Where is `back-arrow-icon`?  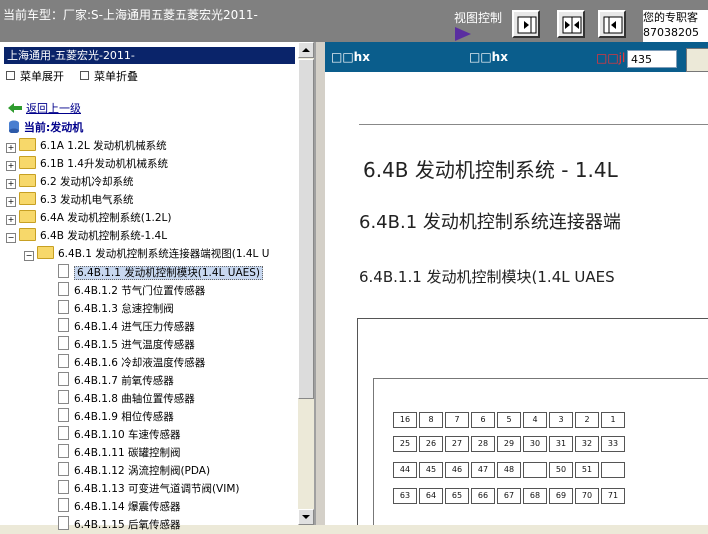
back-arrow-icon is located at coordinates (15, 108).